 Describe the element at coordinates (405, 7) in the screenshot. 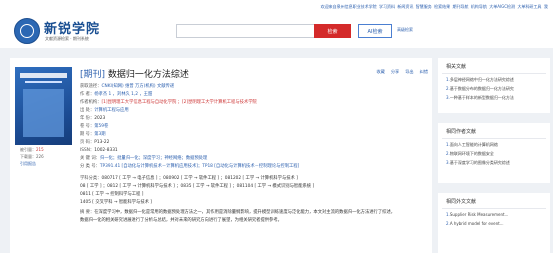

I see `topnav-link-news: 新闻资讯` at that location.